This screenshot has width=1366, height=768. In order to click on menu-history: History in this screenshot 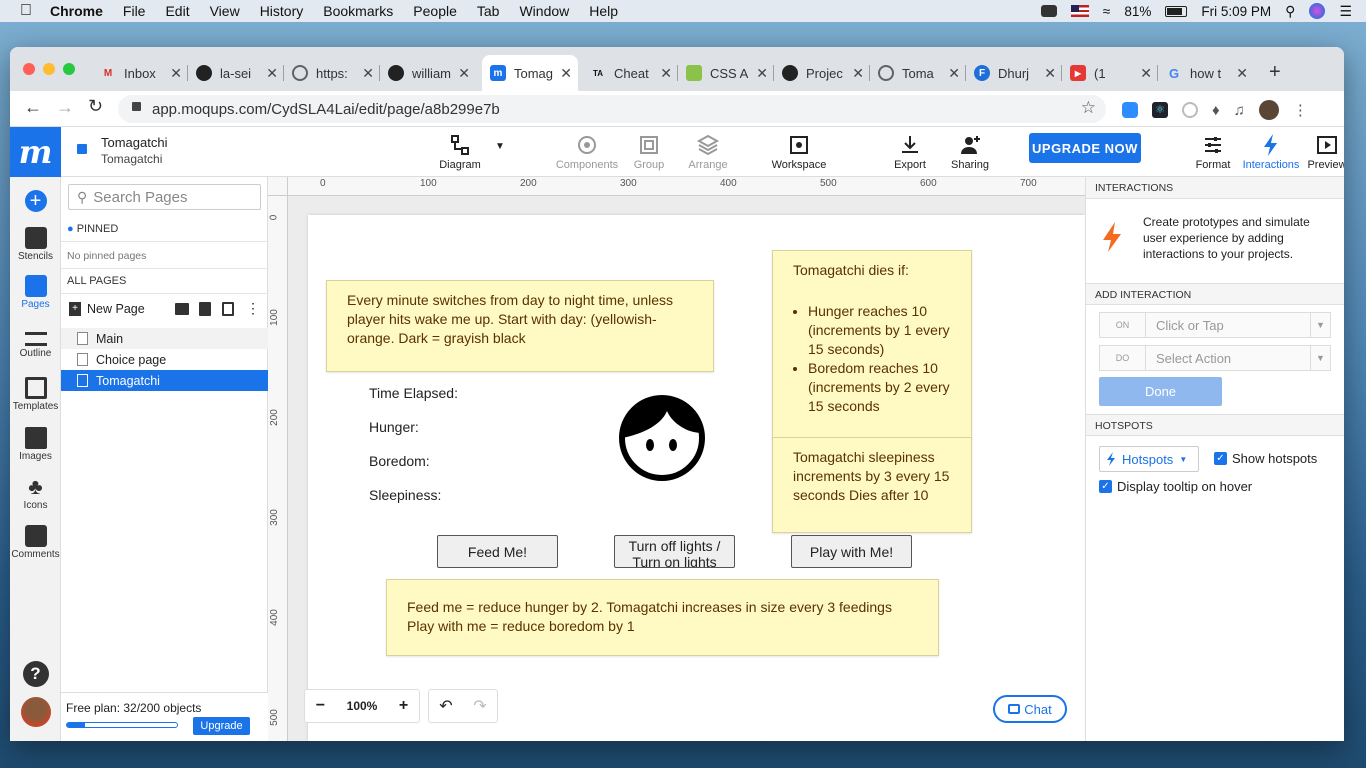, I will do `click(282, 11)`.